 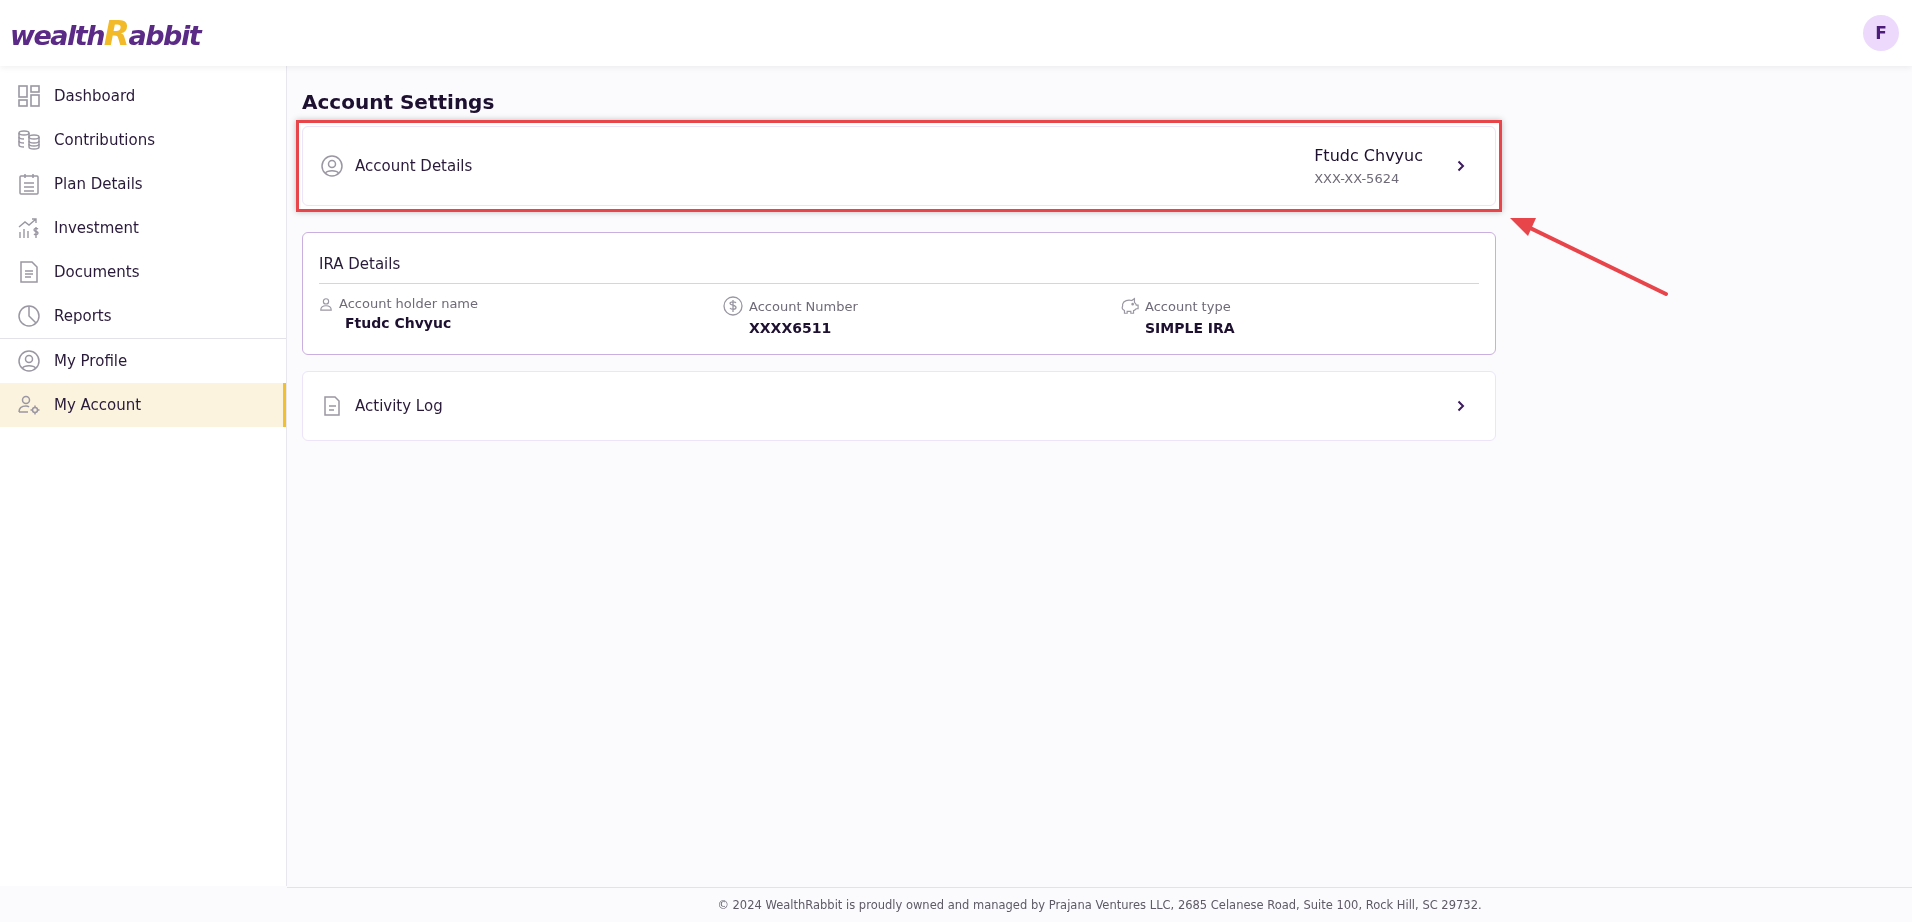 I want to click on coins-icon, so click(x=29, y=140).